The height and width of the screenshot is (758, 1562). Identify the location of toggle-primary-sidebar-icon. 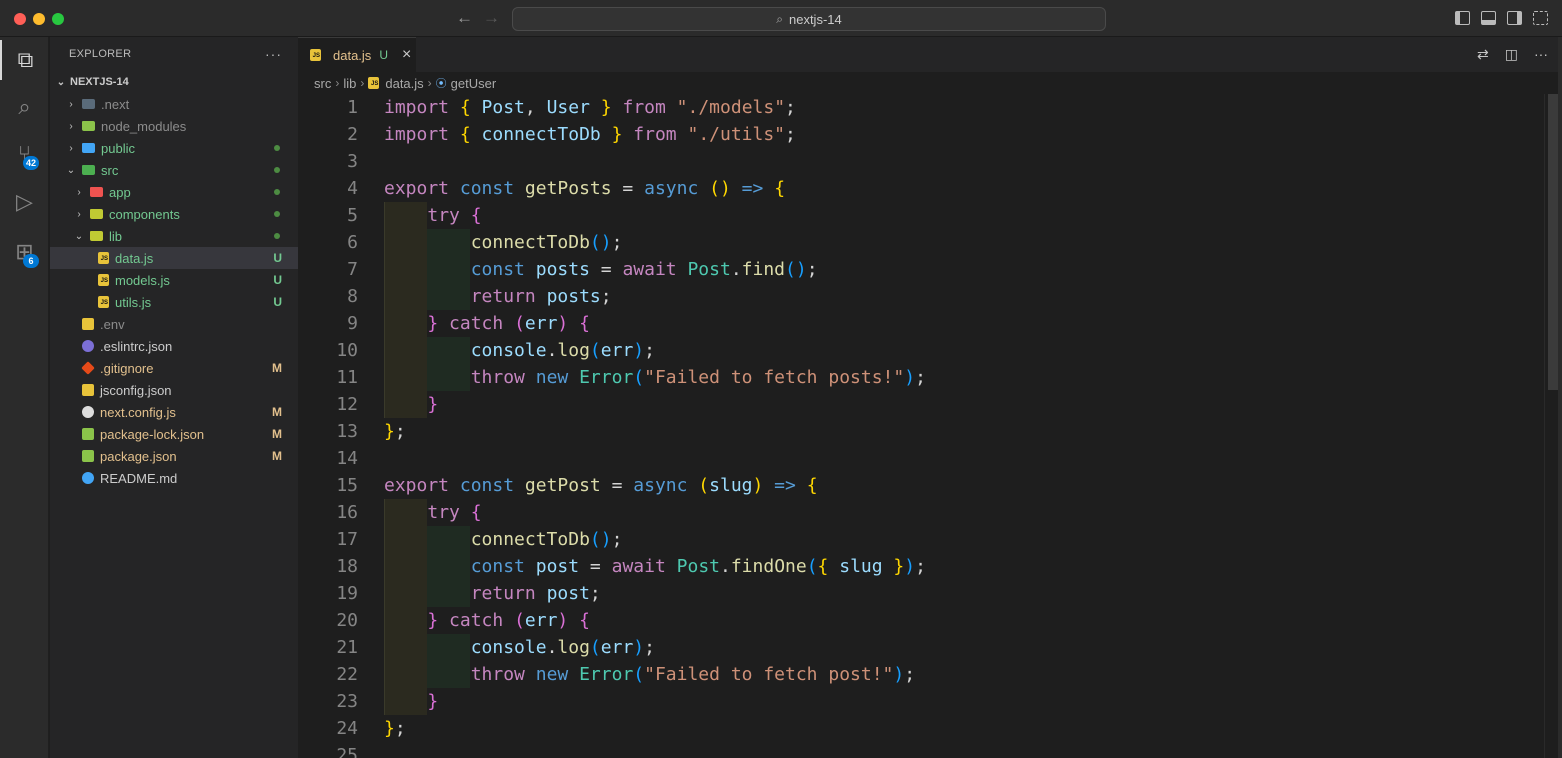
(1462, 18).